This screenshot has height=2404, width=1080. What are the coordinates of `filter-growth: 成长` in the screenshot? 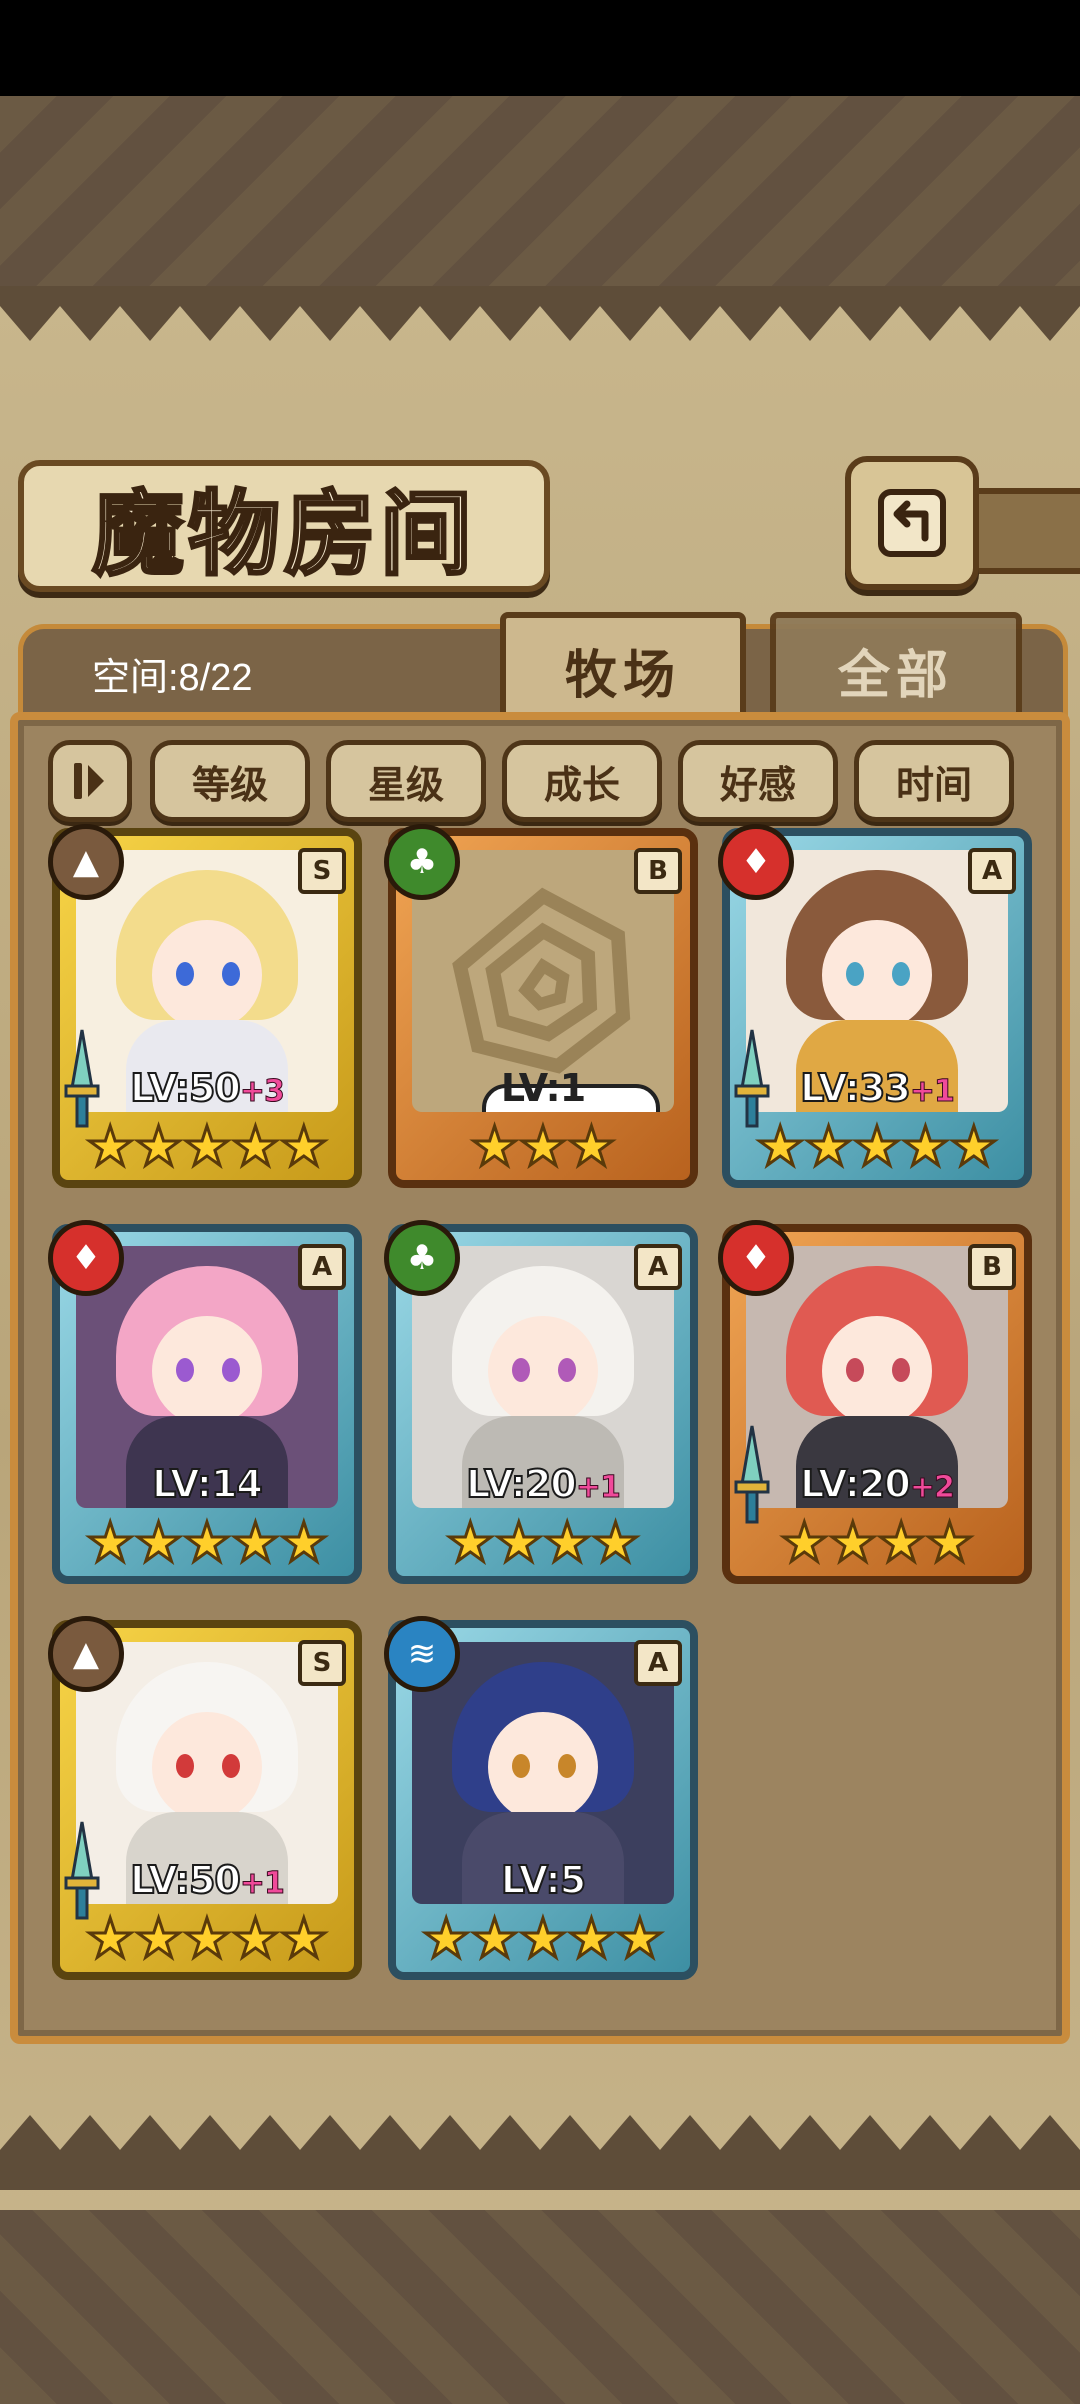 It's located at (582, 781).